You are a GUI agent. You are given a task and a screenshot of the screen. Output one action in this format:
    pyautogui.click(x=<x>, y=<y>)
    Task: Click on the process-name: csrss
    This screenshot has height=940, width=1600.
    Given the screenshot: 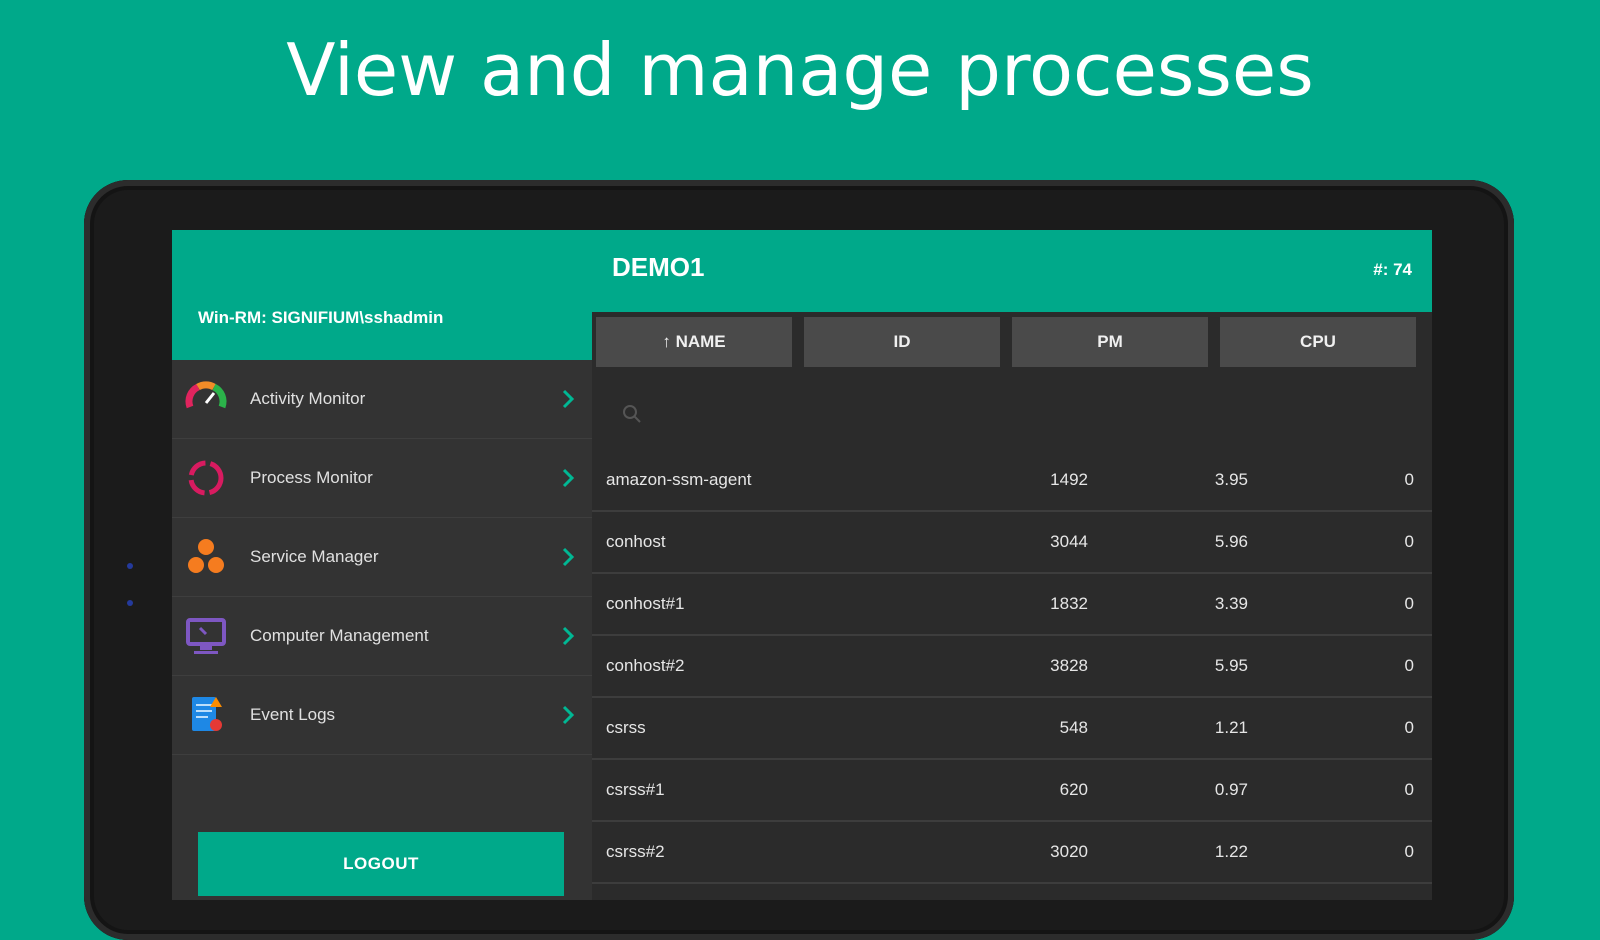 What is the action you would take?
    pyautogui.click(x=626, y=727)
    